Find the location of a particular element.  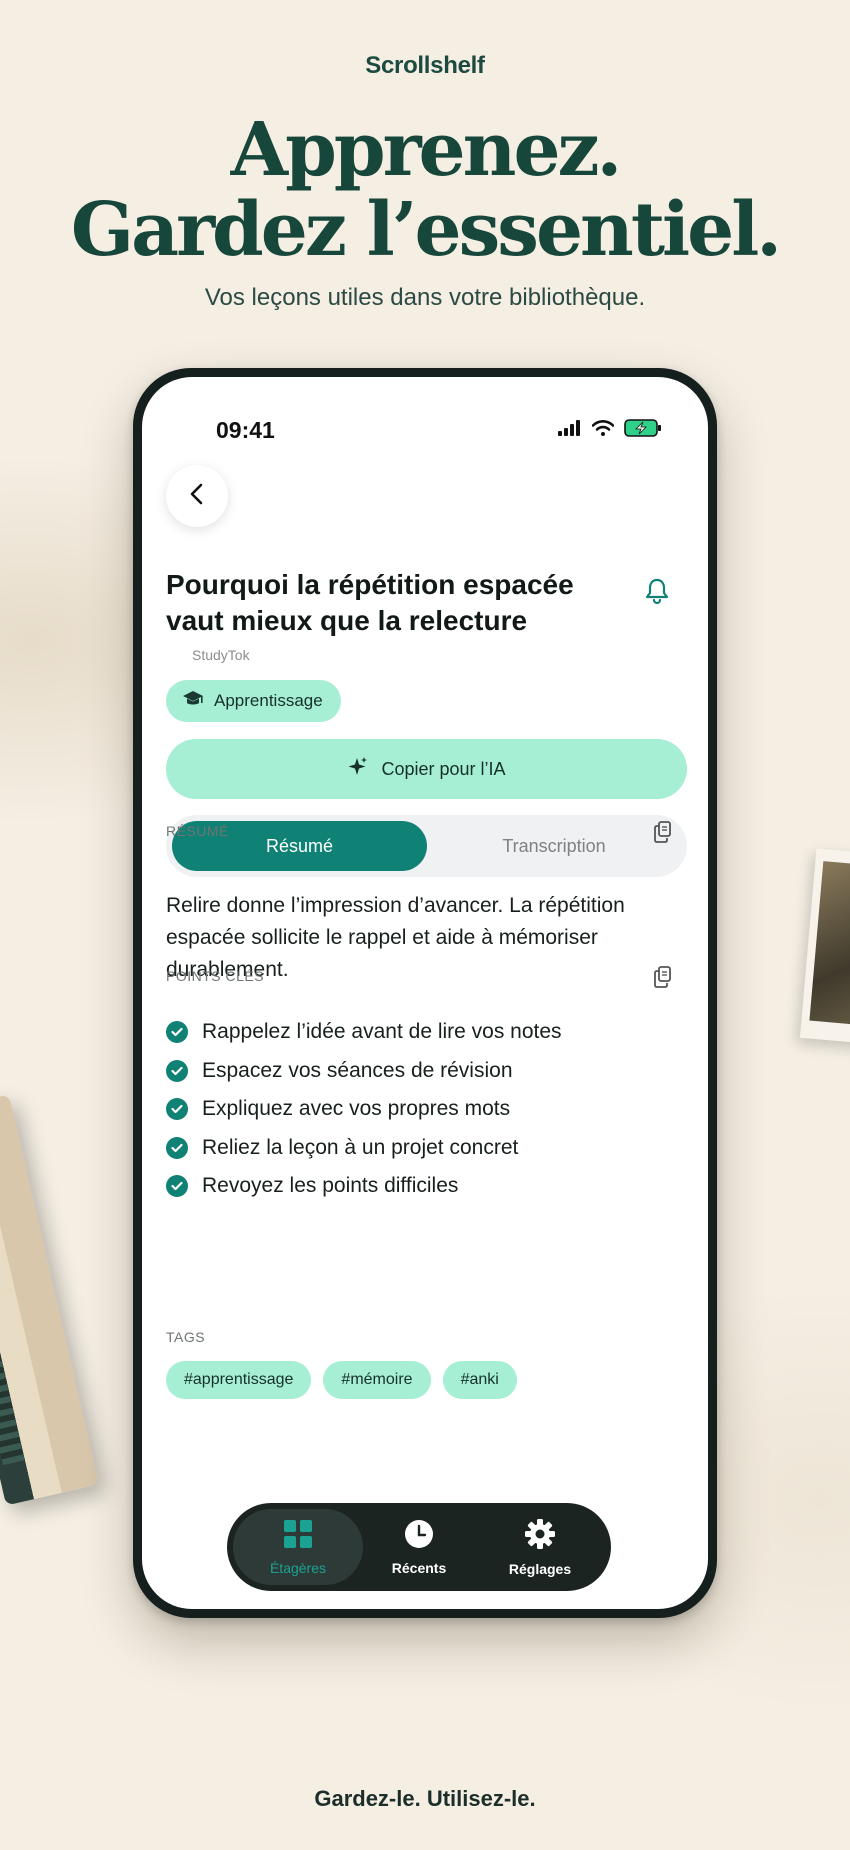

key-points-heading: POINTS CLÉS is located at coordinates (215, 976).